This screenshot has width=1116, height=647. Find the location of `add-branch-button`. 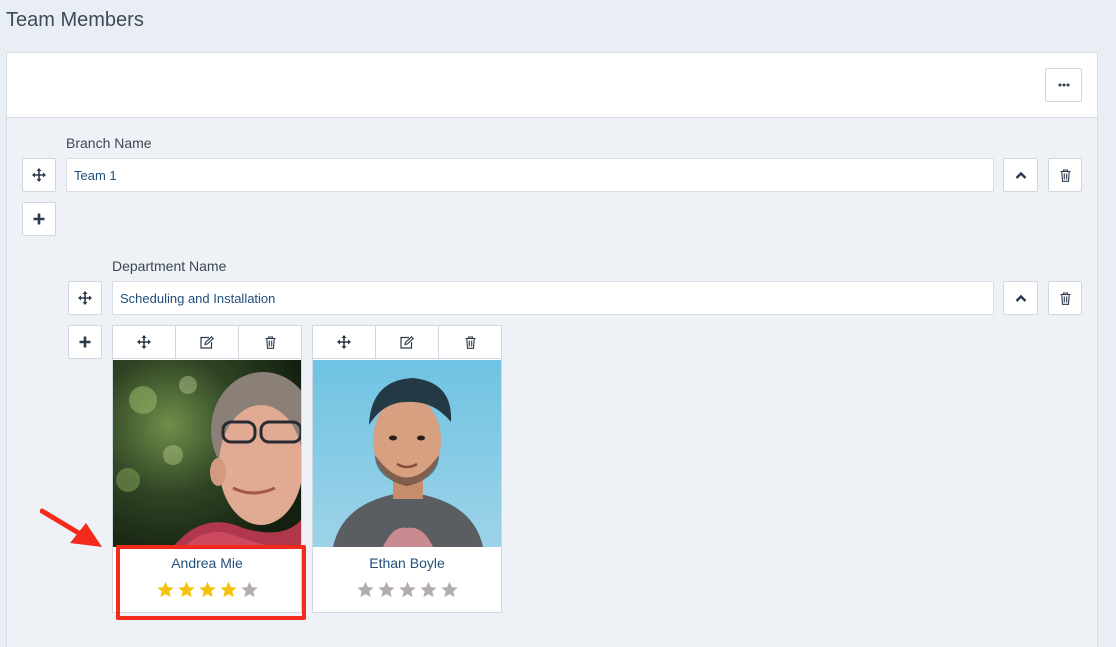

add-branch-button is located at coordinates (39, 219).